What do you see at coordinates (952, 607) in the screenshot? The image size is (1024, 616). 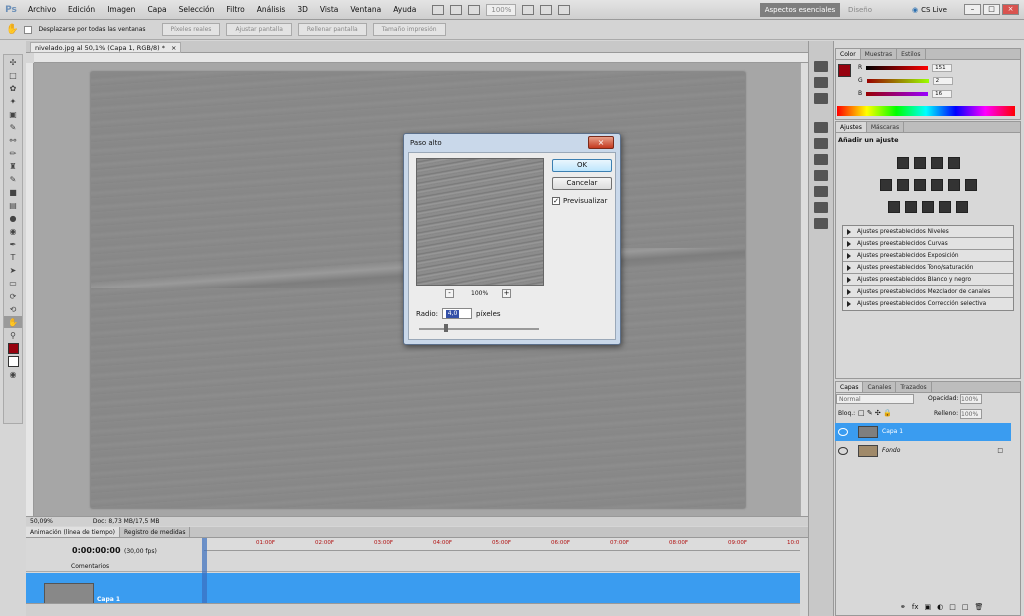 I see `new-group-icon: □` at bounding box center [952, 607].